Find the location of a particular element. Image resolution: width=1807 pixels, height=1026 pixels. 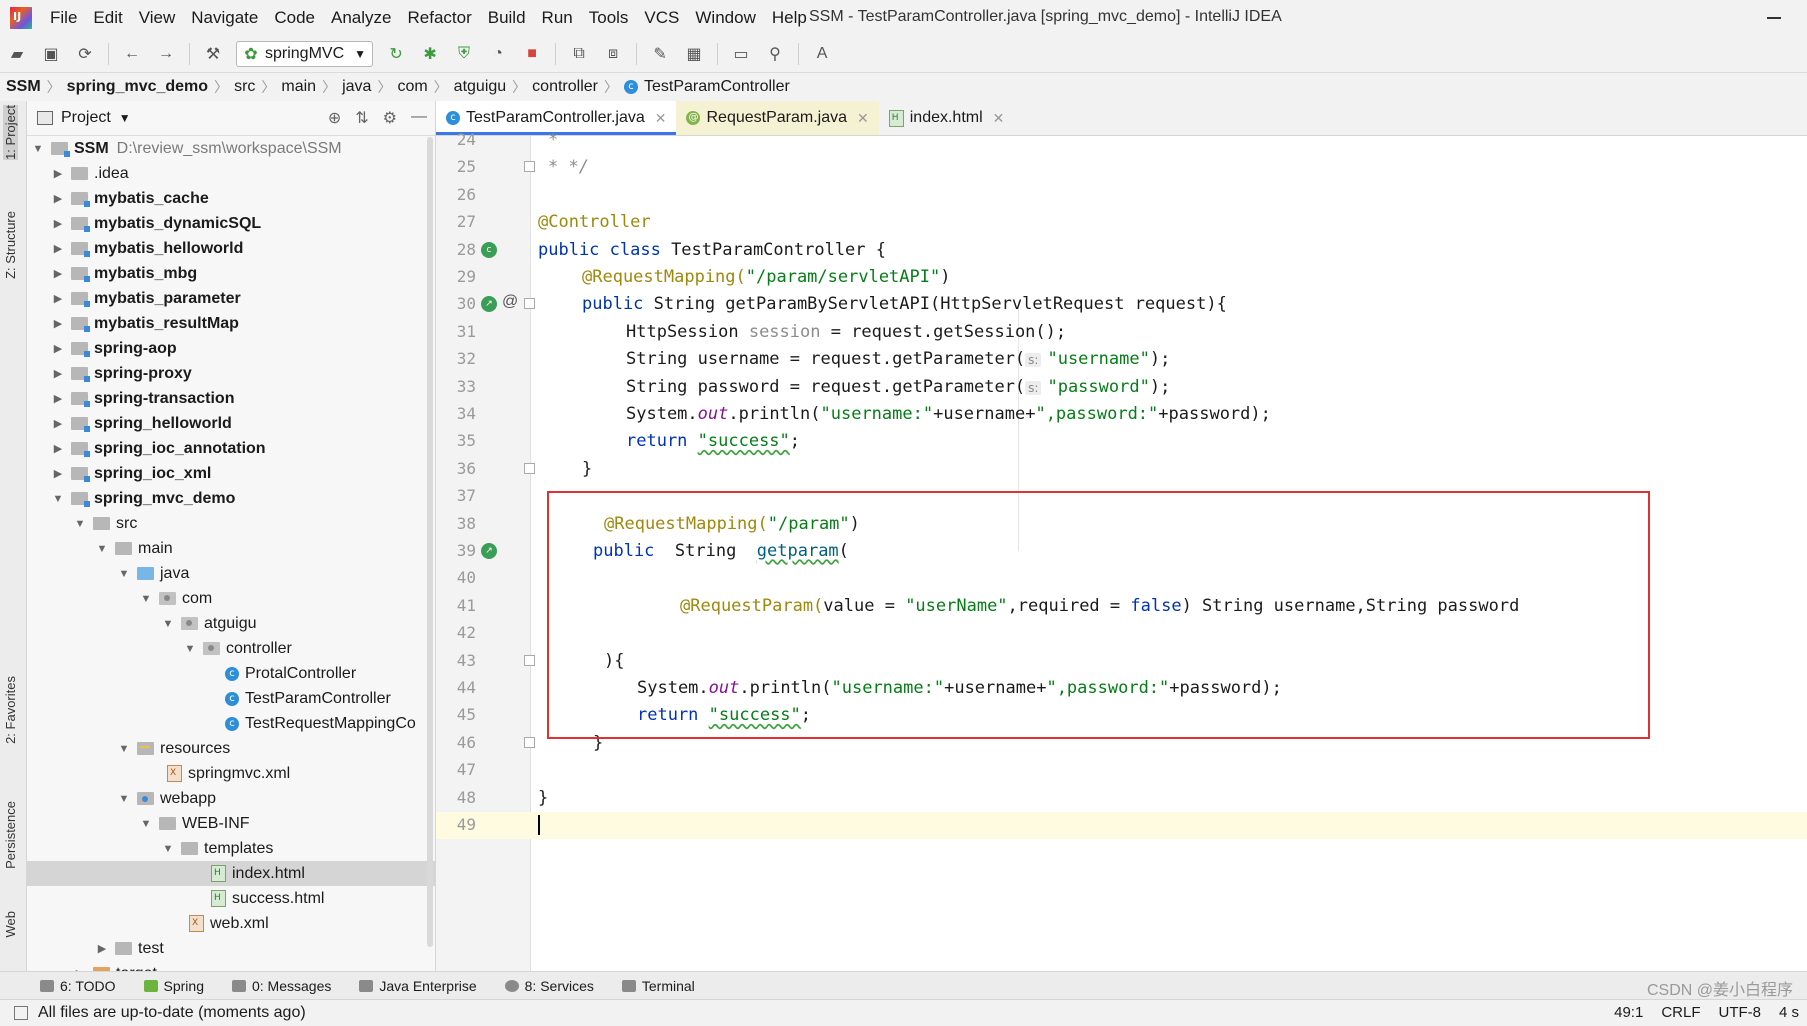

translate-icon: A is located at coordinates (822, 54).